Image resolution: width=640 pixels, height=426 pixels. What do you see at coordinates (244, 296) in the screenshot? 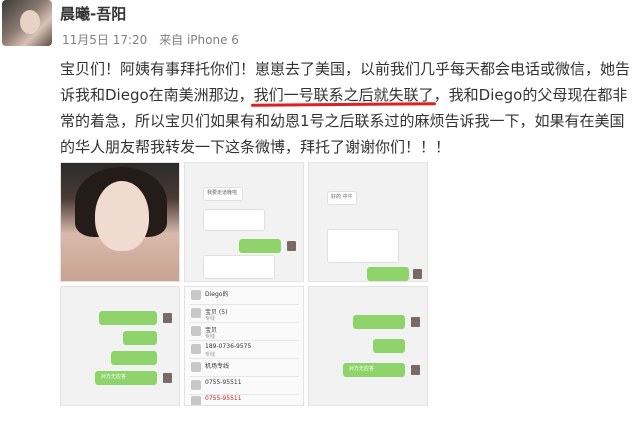
I see `contact-row: Diego的` at bounding box center [244, 296].